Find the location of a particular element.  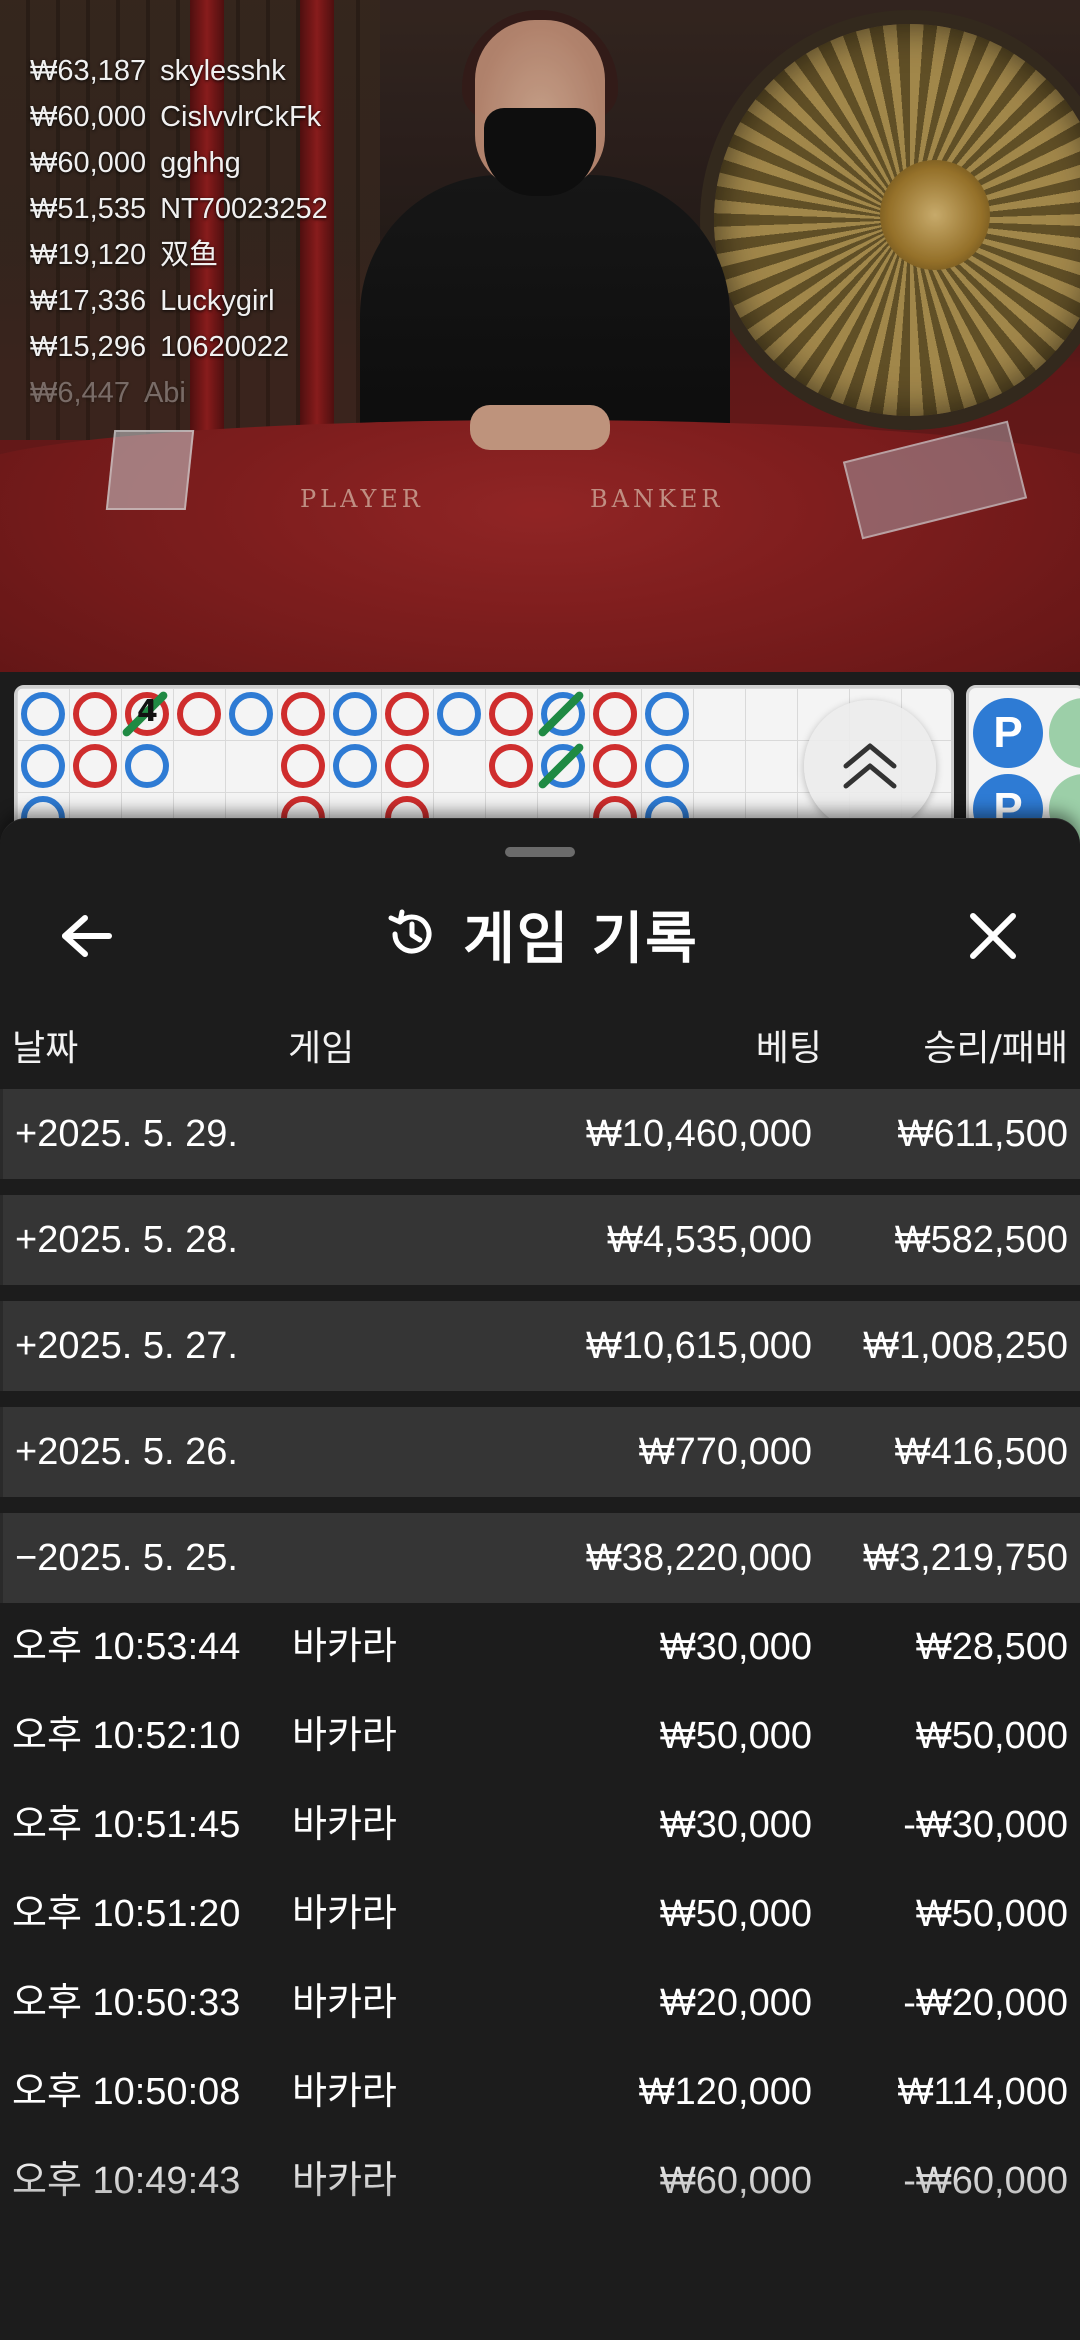

arrow-left-icon is located at coordinates (87, 936).